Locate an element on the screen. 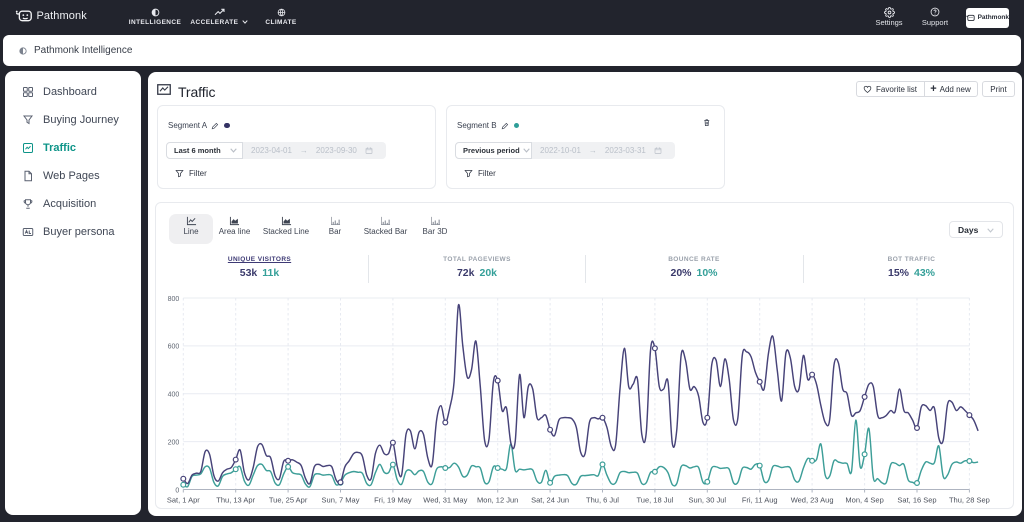  svg-text: 400 is located at coordinates (174, 395).